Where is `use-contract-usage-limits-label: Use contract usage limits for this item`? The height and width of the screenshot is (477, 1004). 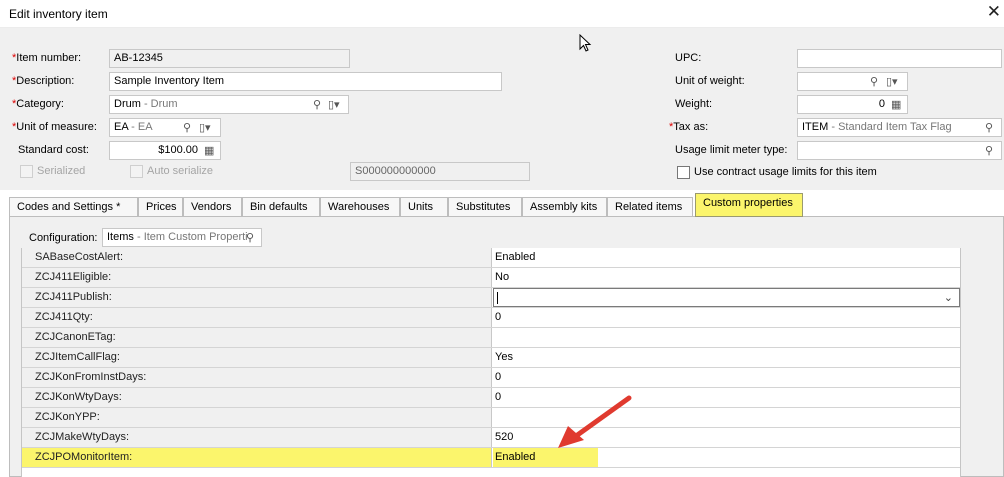
use-contract-usage-limits-label: Use contract usage limits for this item is located at coordinates (785, 172).